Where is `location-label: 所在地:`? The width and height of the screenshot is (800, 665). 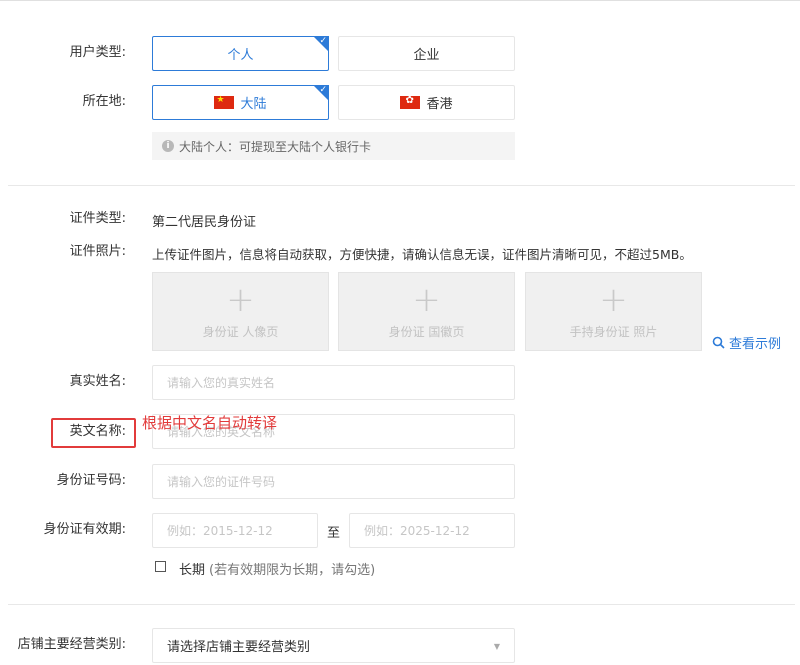 location-label: 所在地: is located at coordinates (104, 101).